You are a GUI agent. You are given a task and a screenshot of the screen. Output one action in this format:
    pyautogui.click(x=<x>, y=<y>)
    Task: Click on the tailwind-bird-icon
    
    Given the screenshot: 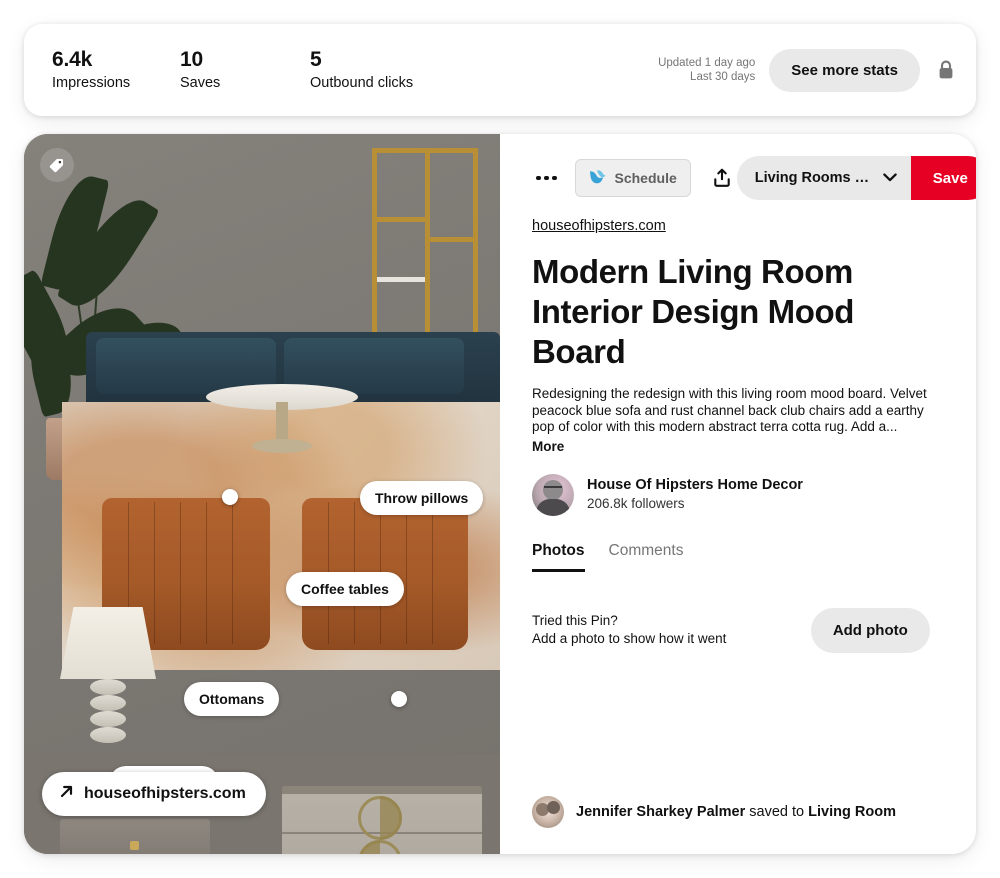 What is the action you would take?
    pyautogui.click(x=598, y=178)
    